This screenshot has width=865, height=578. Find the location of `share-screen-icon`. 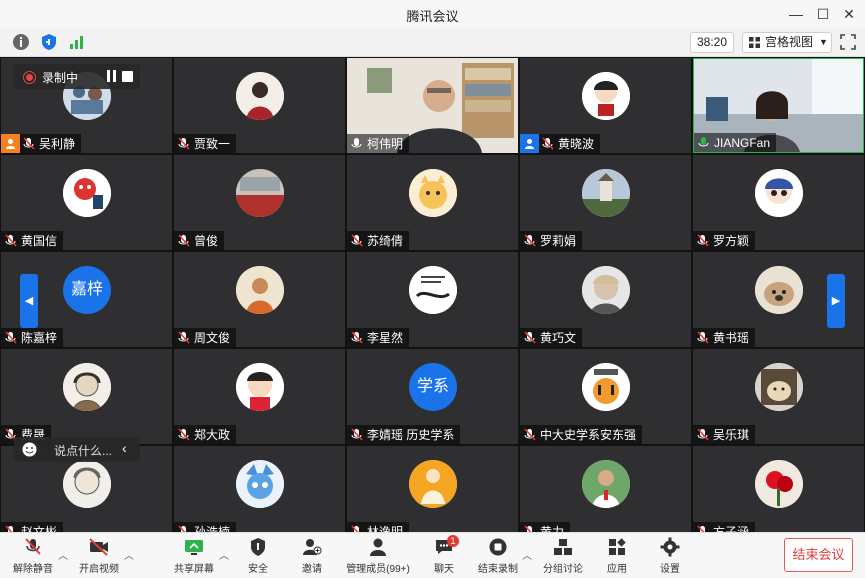

share-screen-icon is located at coordinates (194, 547).